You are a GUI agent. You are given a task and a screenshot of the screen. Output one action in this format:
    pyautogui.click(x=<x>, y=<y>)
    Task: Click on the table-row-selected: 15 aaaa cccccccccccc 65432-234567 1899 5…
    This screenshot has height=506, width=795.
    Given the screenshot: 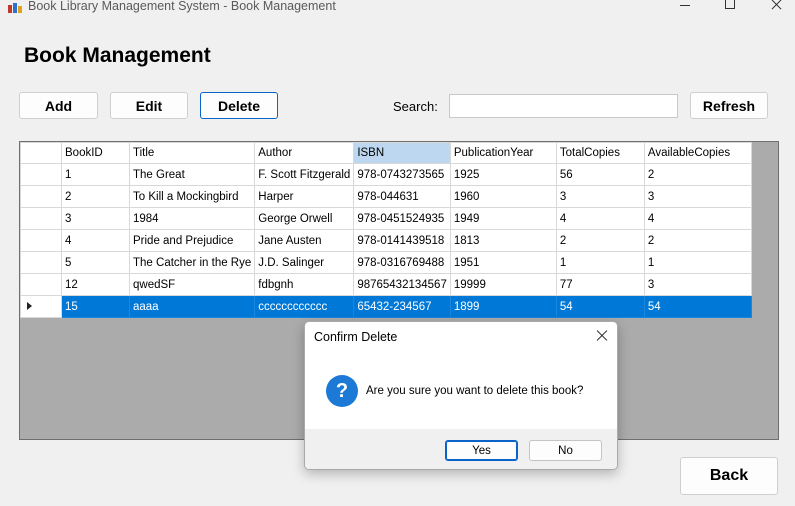 What is the action you would take?
    pyautogui.click(x=386, y=306)
    